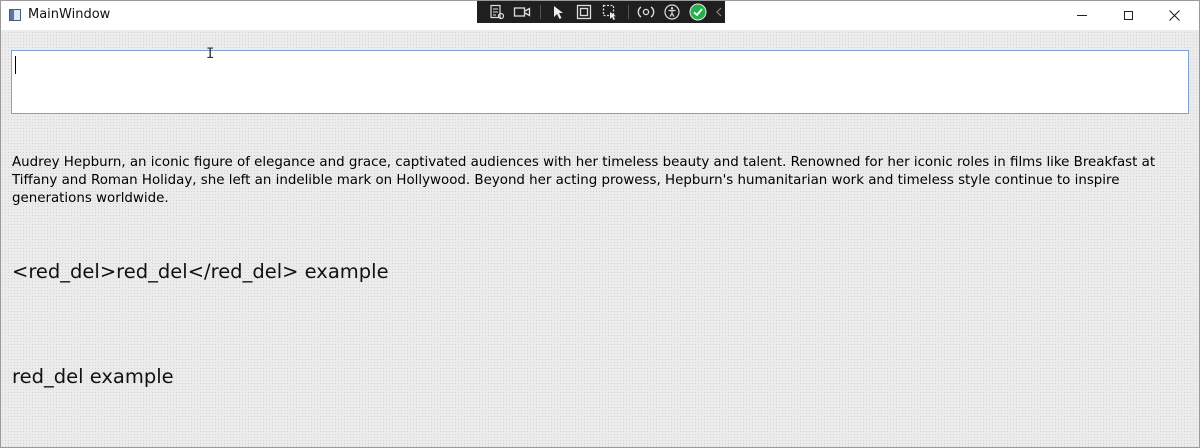 The image size is (1200, 448). What do you see at coordinates (610, 12) in the screenshot?
I see `track-focus-icon` at bounding box center [610, 12].